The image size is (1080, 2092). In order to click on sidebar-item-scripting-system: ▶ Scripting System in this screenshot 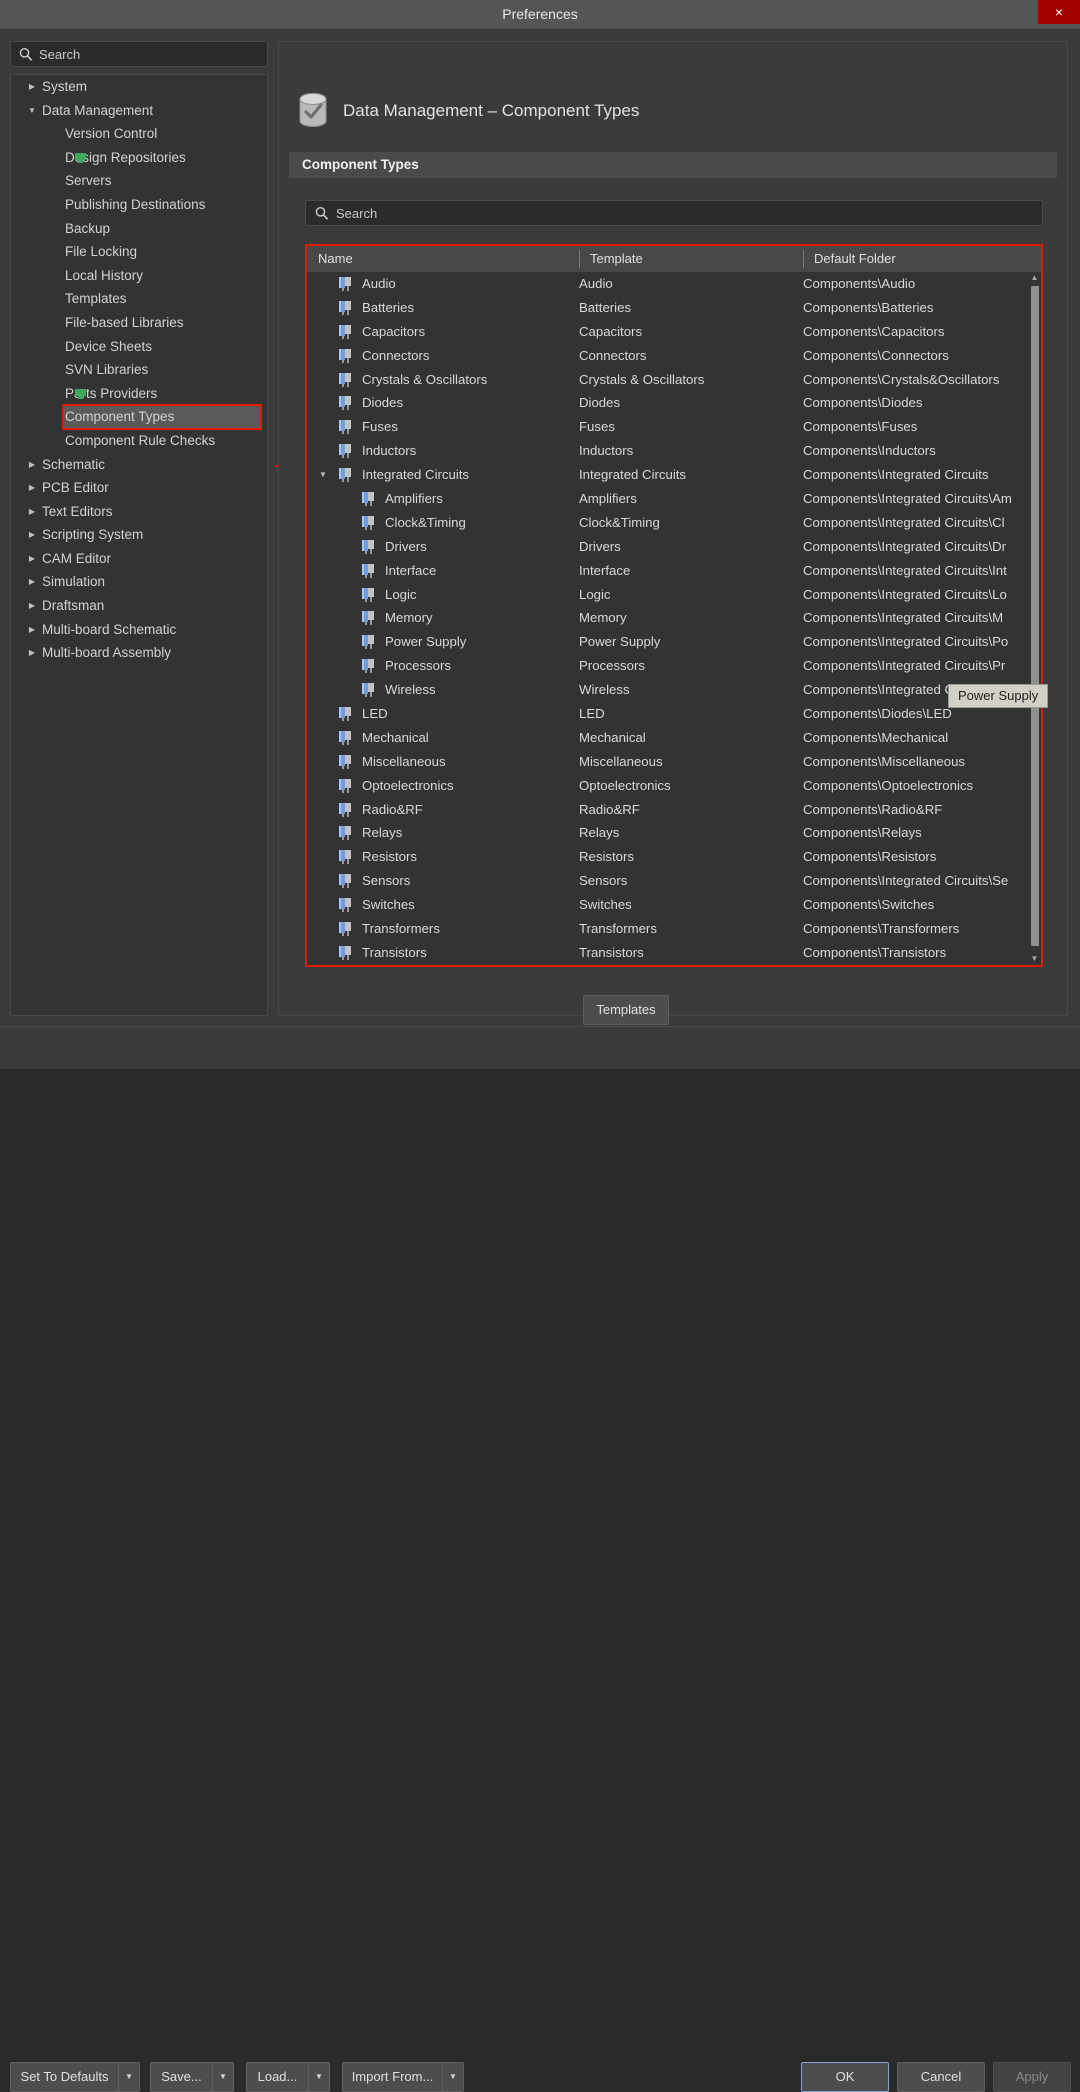, I will do `click(139, 535)`.